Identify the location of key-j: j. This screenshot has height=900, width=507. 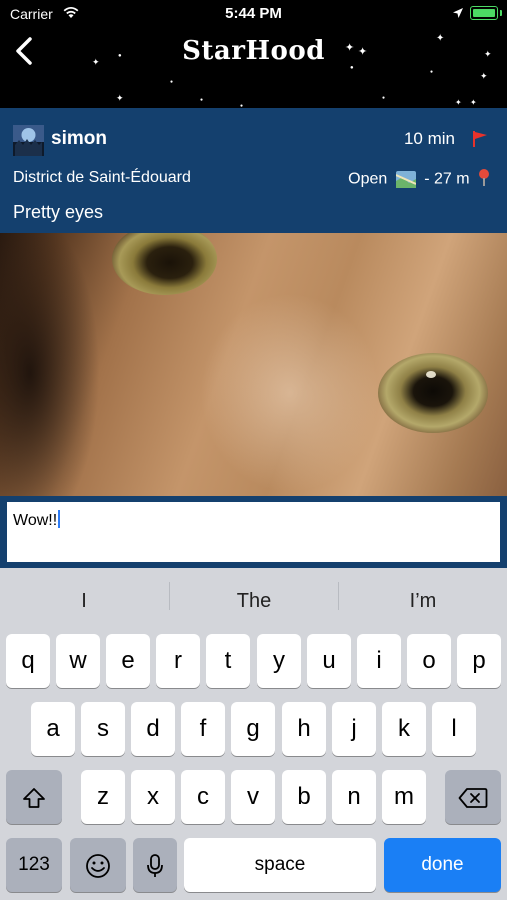
(354, 729).